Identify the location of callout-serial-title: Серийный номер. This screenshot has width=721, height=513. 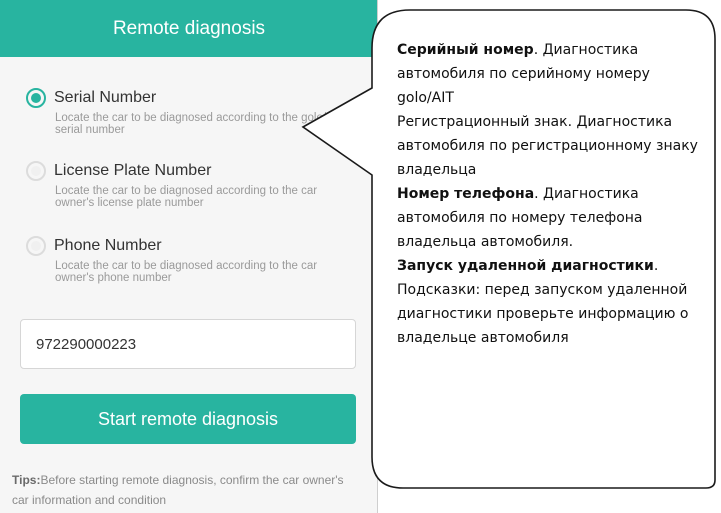
(465, 50).